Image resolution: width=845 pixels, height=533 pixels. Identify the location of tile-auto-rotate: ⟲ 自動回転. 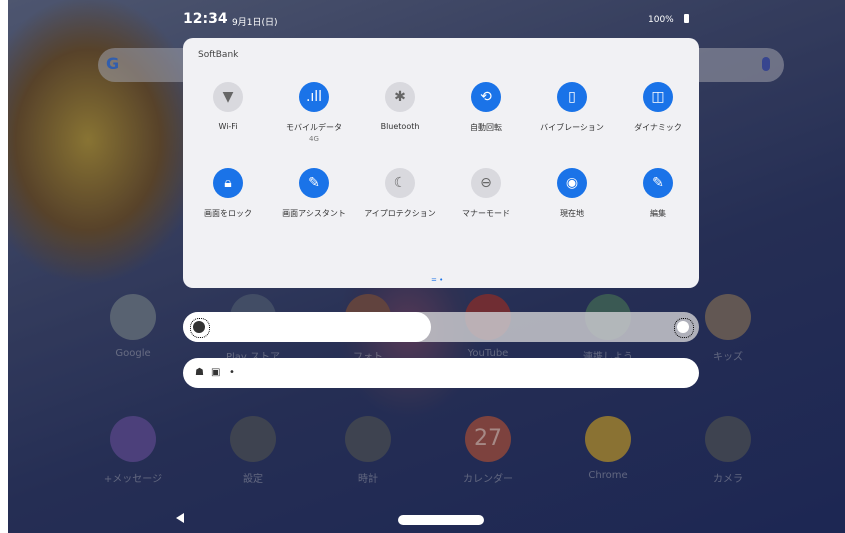
(486, 107).